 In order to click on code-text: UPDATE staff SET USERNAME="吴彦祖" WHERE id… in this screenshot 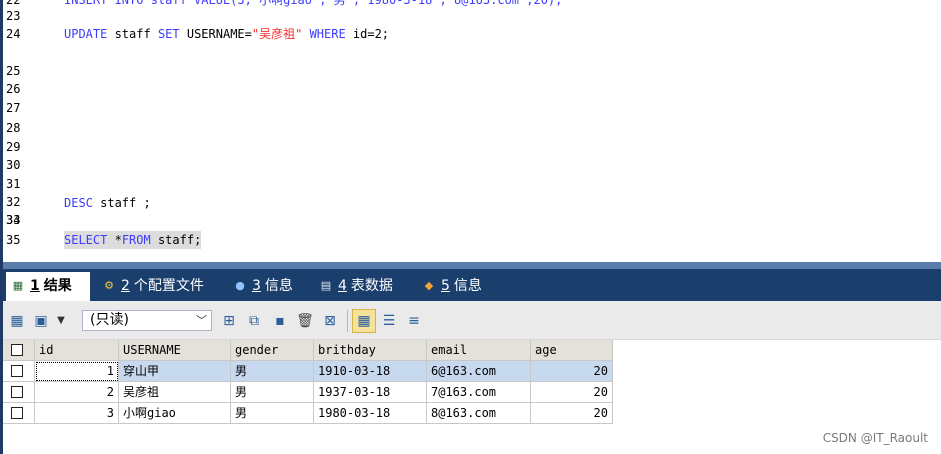, I will do `click(226, 34)`.